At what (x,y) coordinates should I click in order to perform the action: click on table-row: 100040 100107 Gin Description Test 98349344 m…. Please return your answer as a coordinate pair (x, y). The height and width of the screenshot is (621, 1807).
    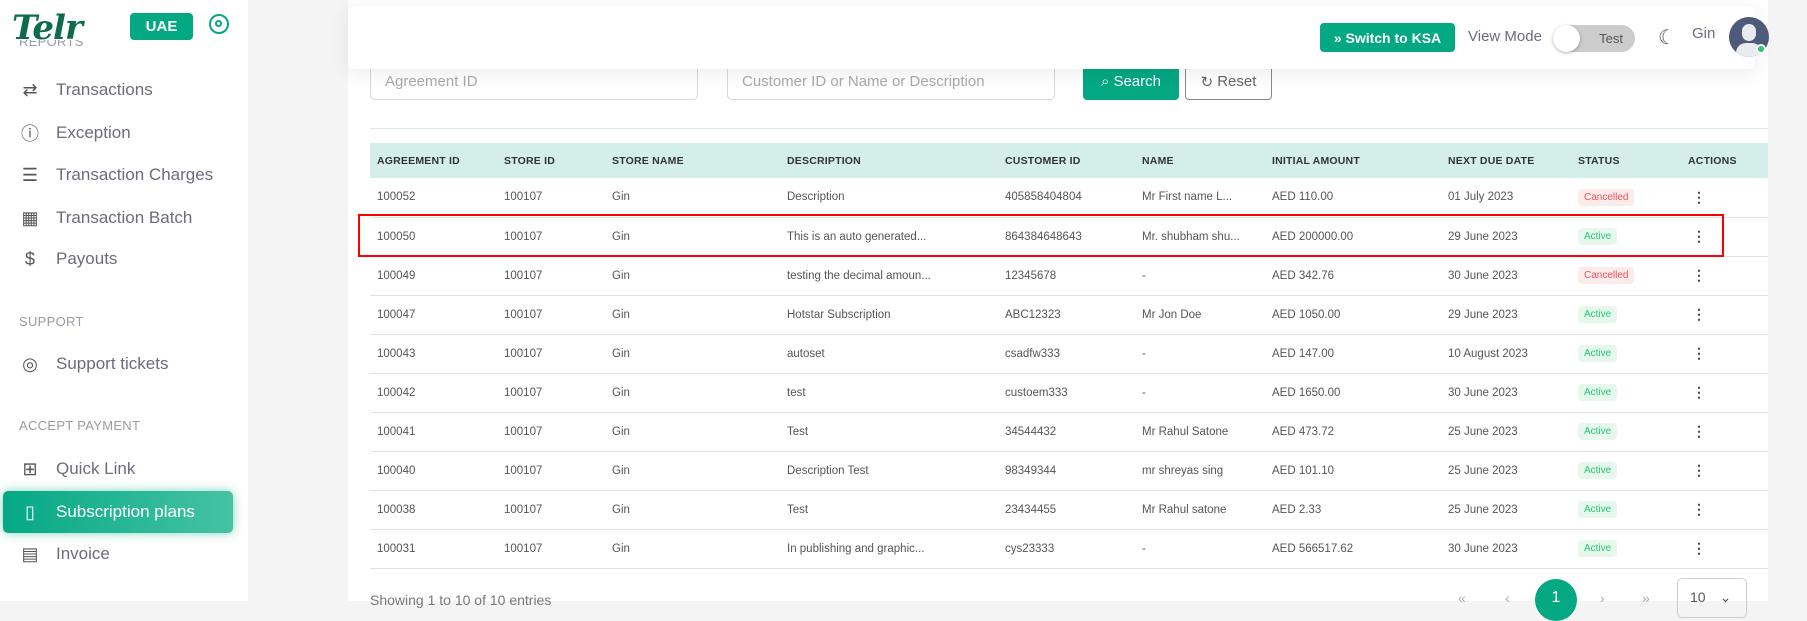
    Looking at the image, I should click on (1069, 471).